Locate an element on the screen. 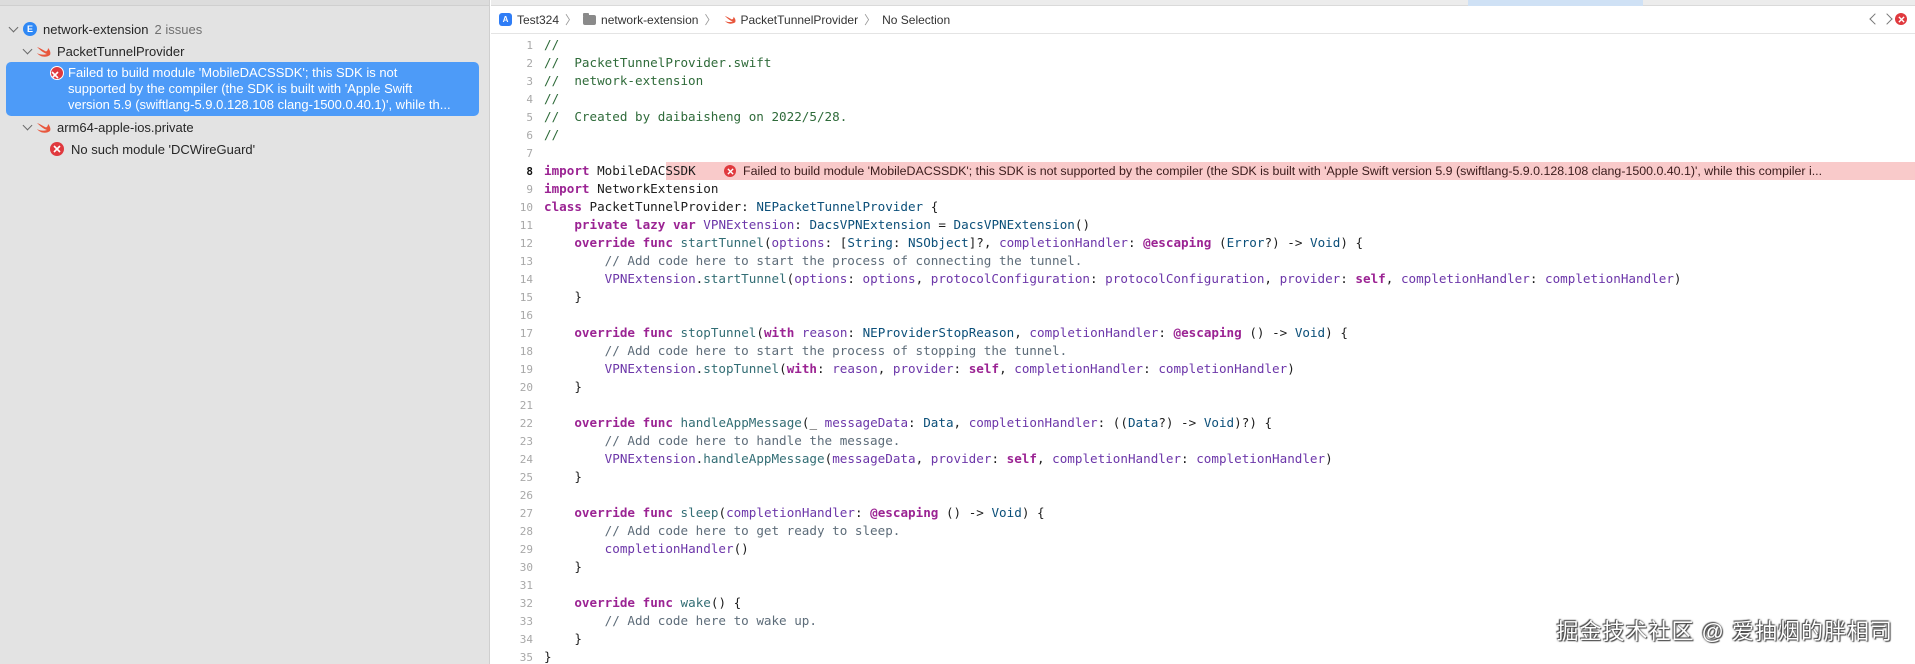  breadcrumb-folder: network-extension is located at coordinates (640, 19).